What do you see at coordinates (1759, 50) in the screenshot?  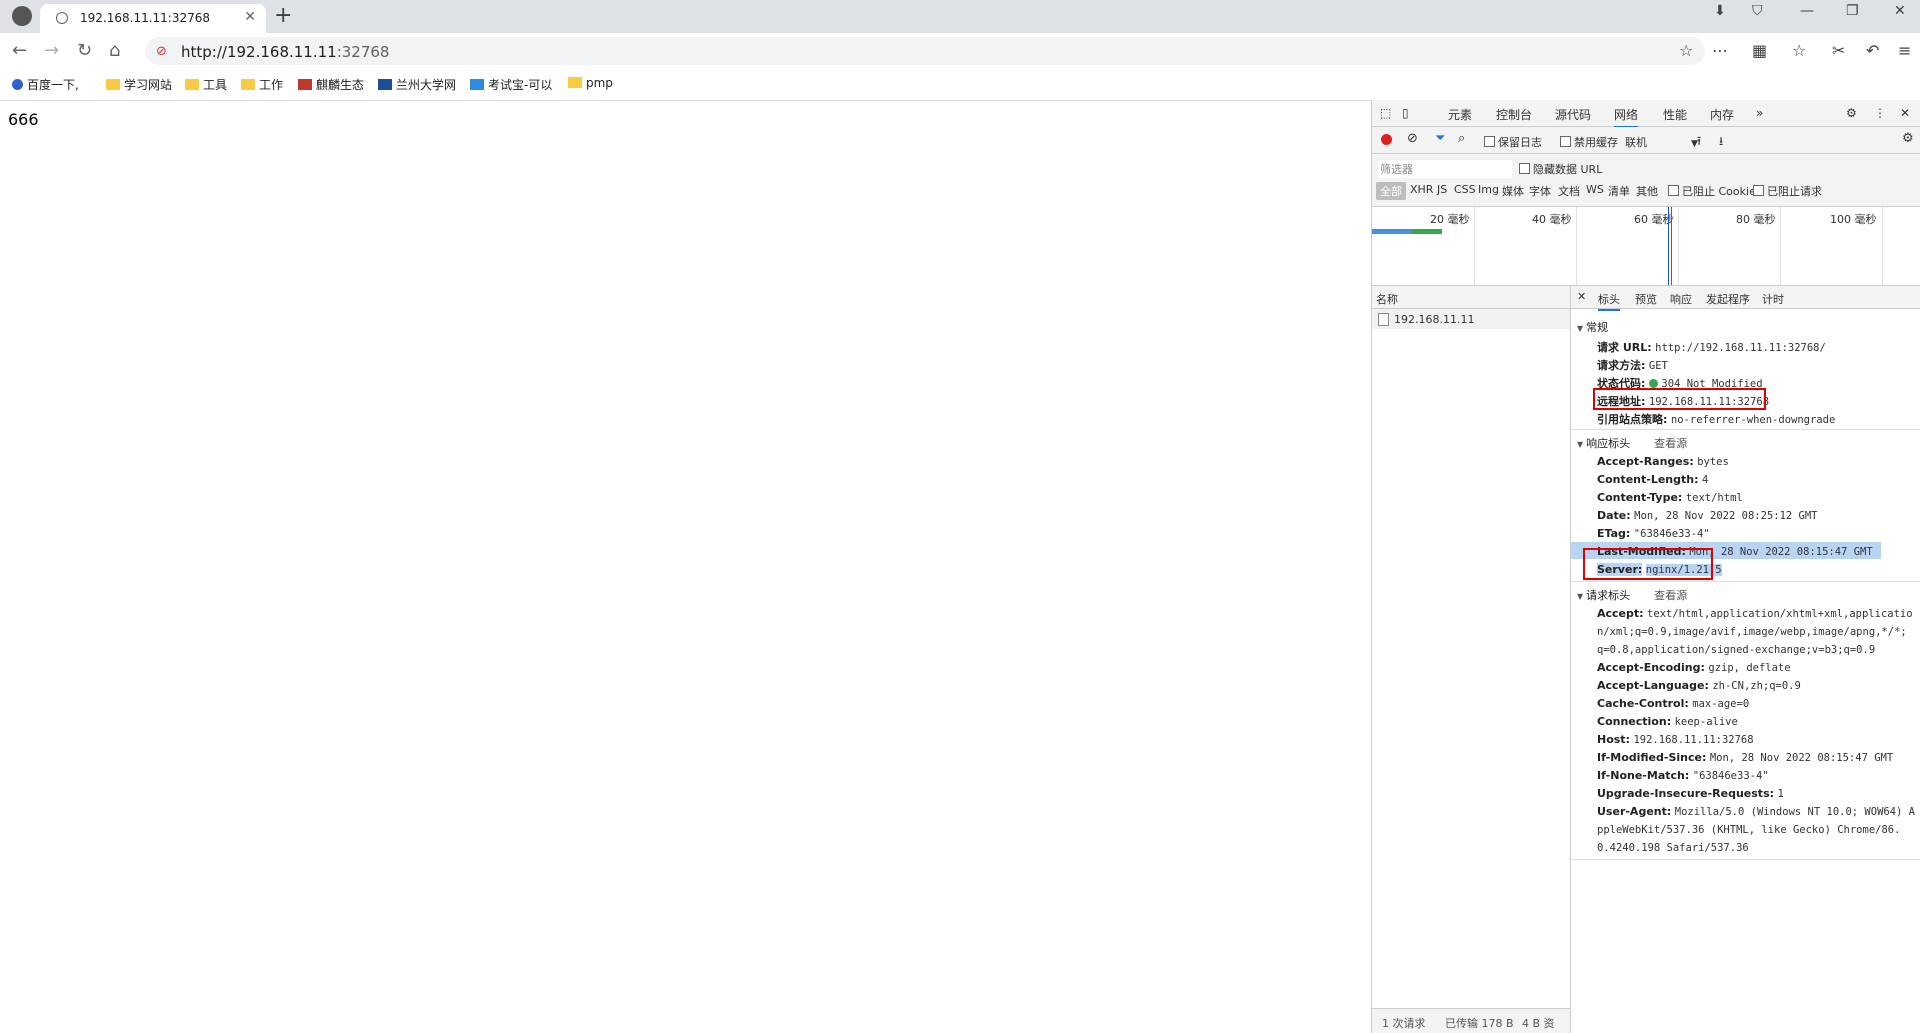 I see `apps-icon: ▦` at bounding box center [1759, 50].